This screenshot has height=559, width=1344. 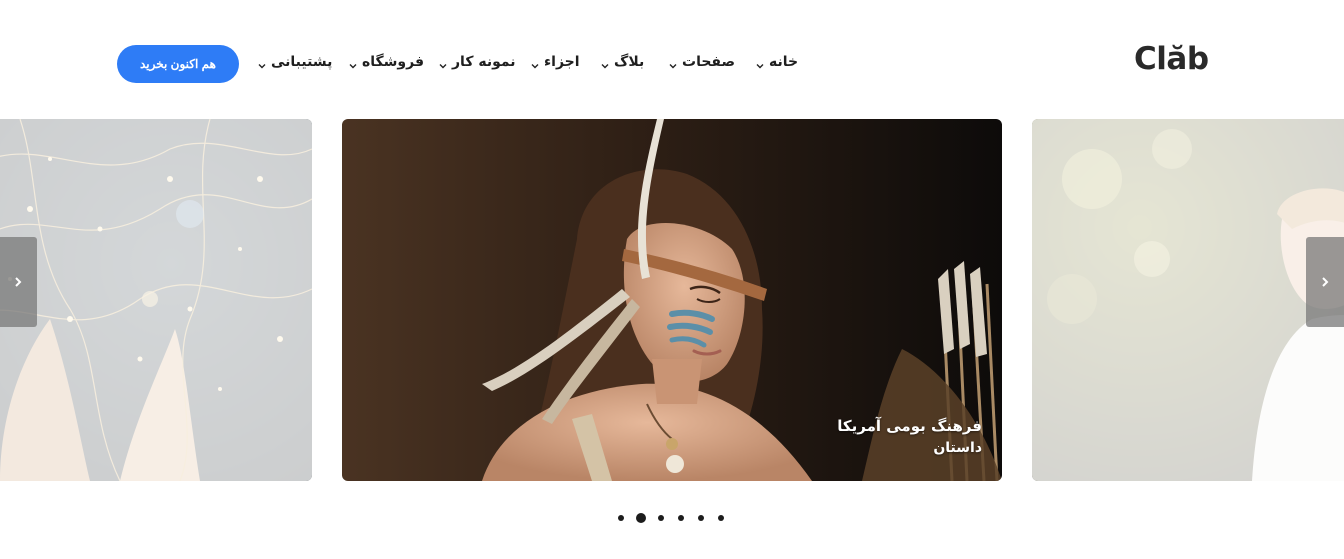 What do you see at coordinates (909, 426) in the screenshot?
I see `slide-caption-title: فرهنگ بومی آمریکا` at bounding box center [909, 426].